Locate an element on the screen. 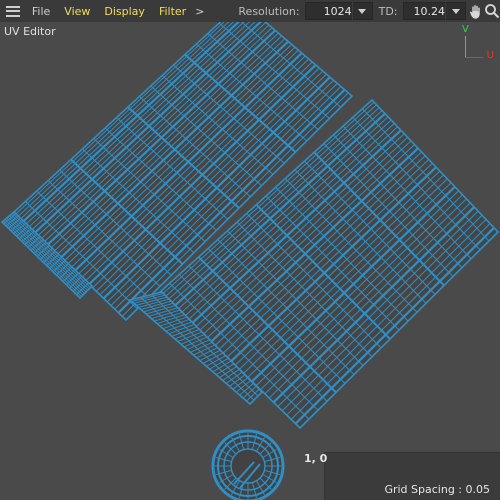 This screenshot has width=500, height=500. resolution-value: 1024 is located at coordinates (337, 11).